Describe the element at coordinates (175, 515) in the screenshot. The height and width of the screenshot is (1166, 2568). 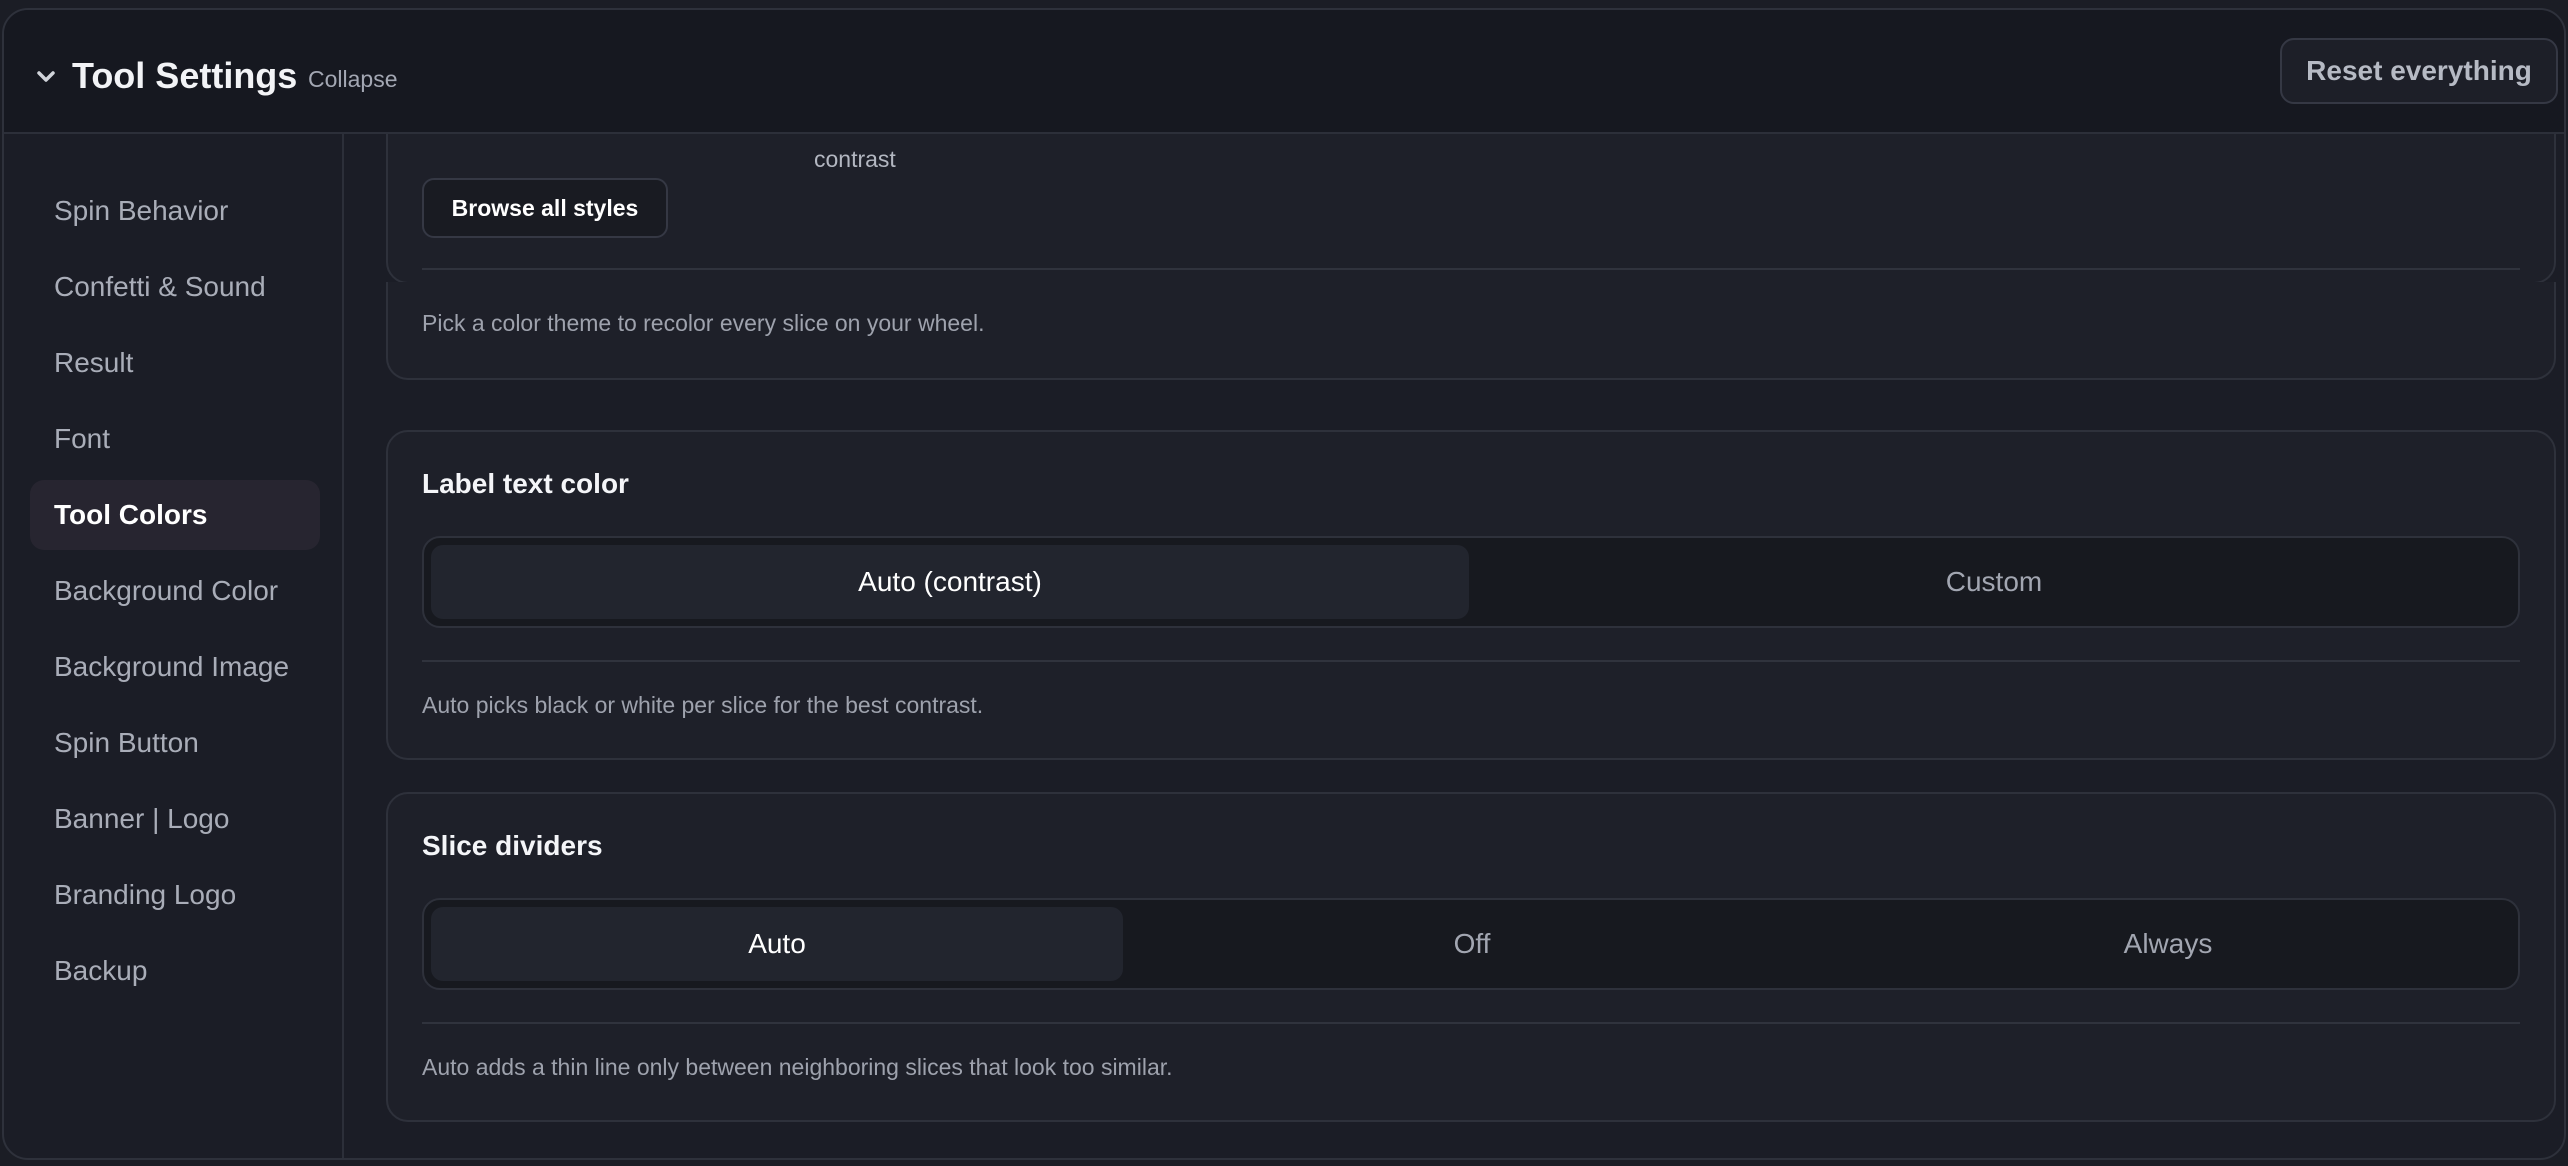
I see `sidebar-item-tool-colors: Tool Colors` at that location.